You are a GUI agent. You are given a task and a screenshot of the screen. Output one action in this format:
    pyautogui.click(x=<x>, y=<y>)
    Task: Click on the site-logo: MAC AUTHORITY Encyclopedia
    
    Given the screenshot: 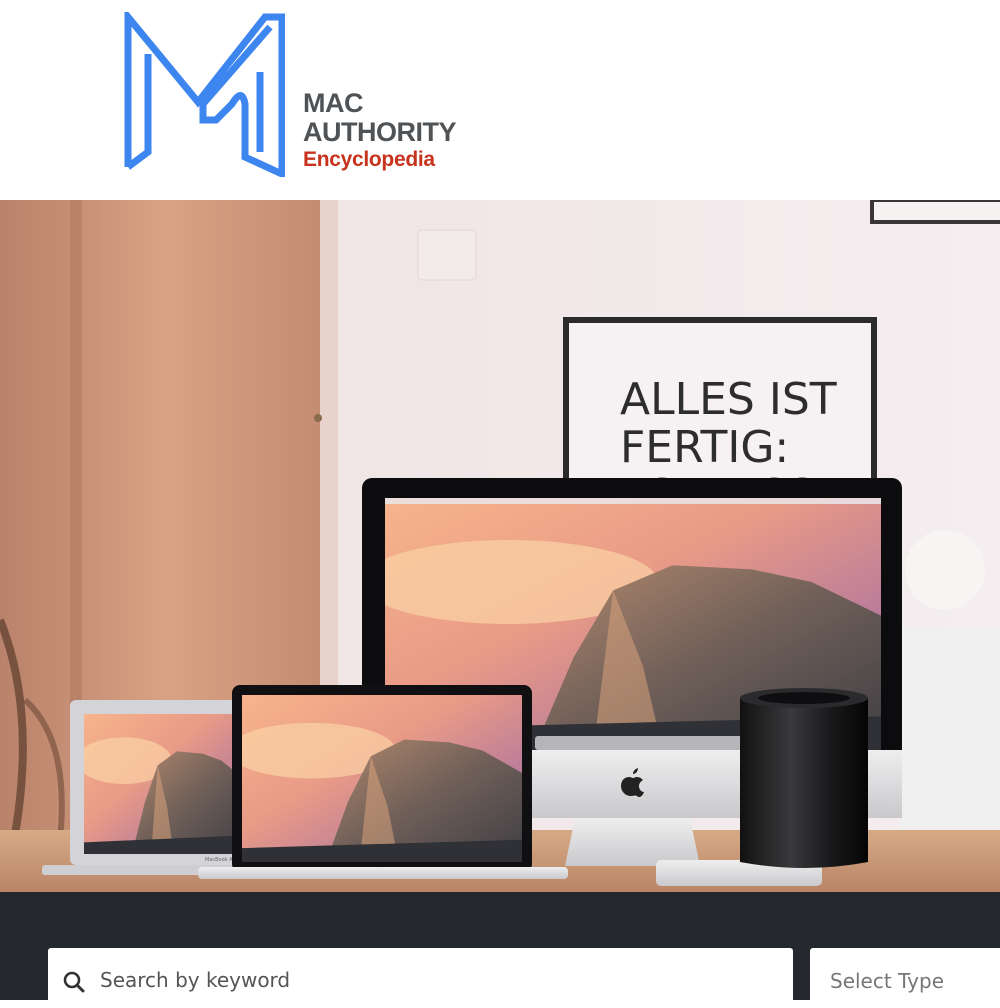 What is the action you would take?
    pyautogui.click(x=305, y=99)
    